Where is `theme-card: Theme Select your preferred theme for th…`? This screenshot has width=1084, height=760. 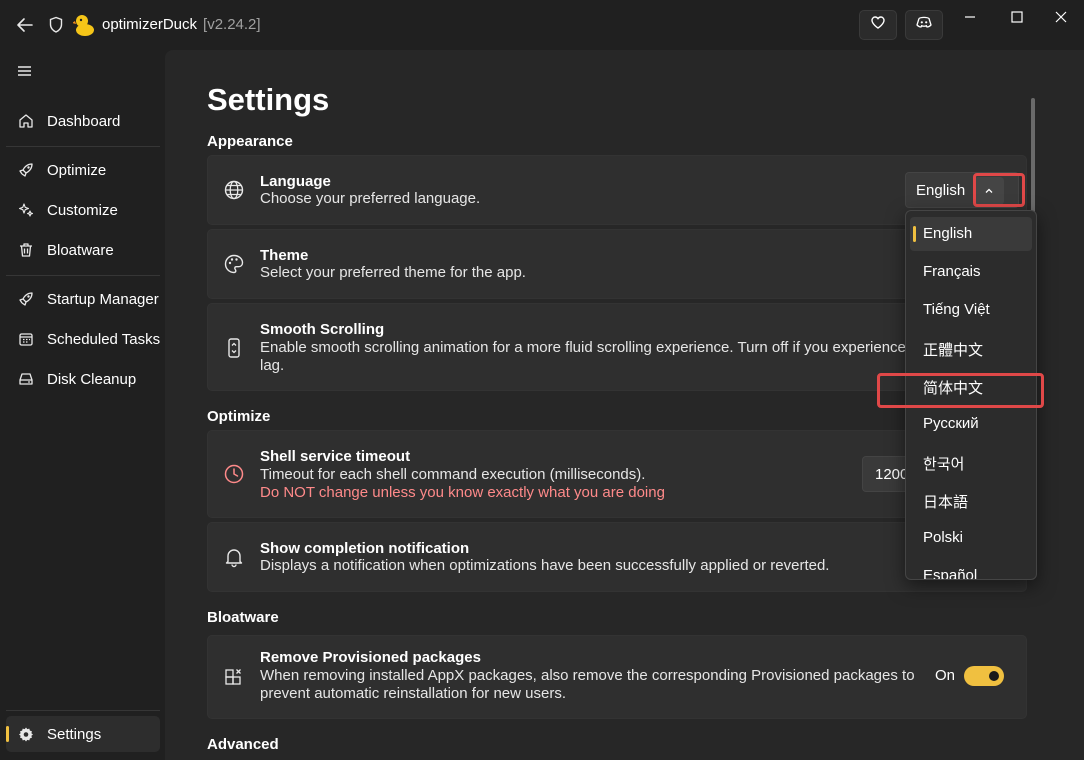 theme-card: Theme Select your preferred theme for th… is located at coordinates (617, 264).